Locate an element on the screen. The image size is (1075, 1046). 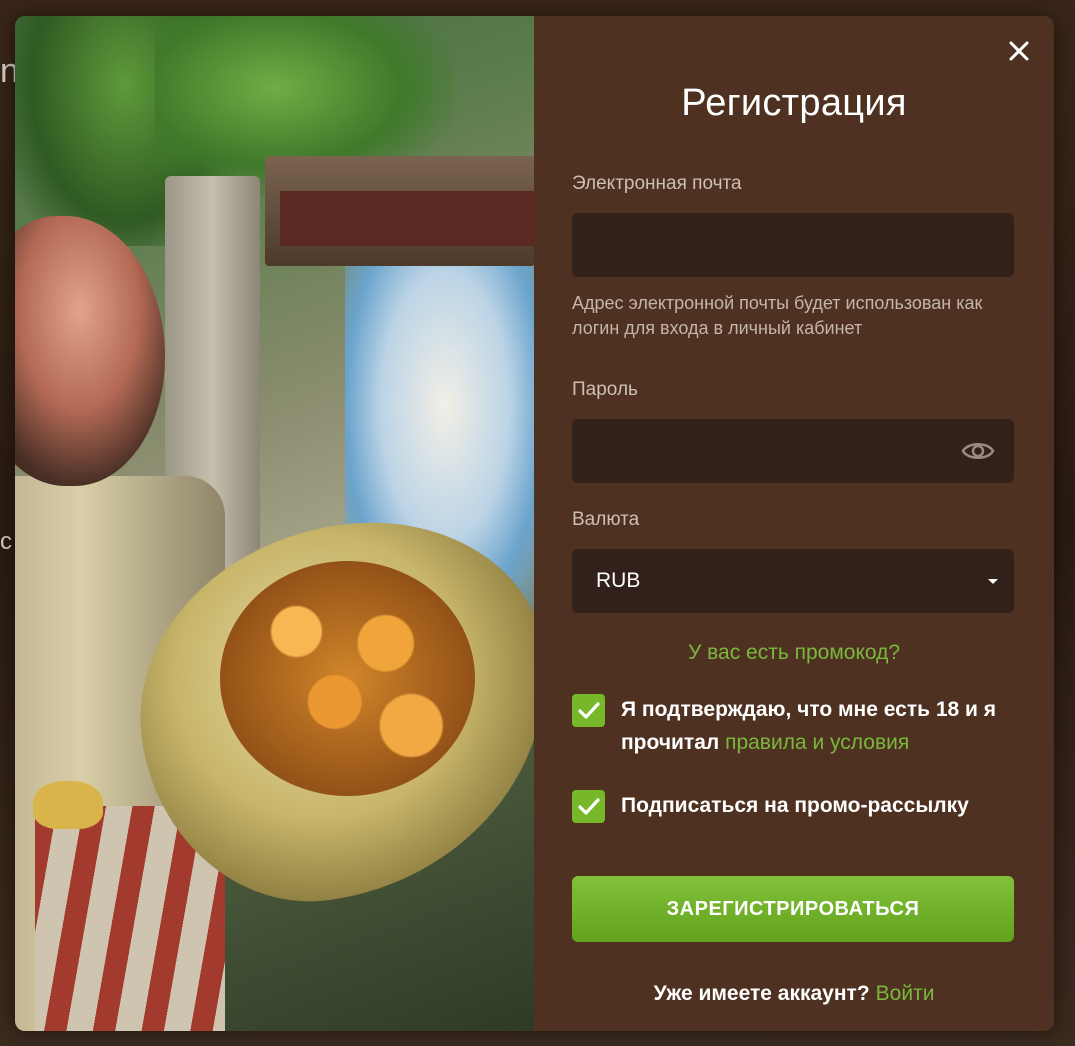
promo-code-link: У вас есть промокод? is located at coordinates (794, 653).